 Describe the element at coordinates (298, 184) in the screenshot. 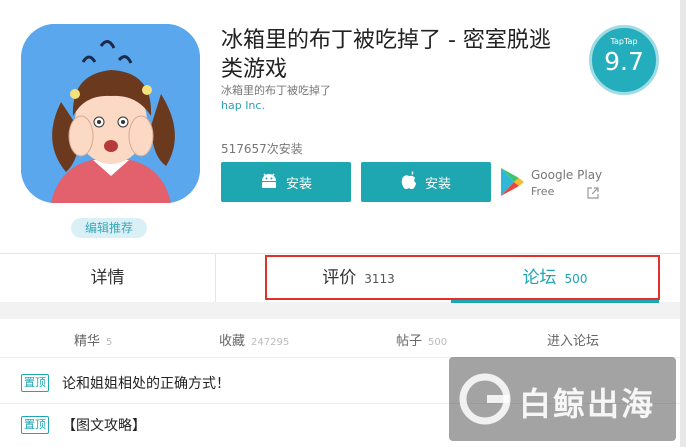

I see `android-install-label: 安装` at that location.